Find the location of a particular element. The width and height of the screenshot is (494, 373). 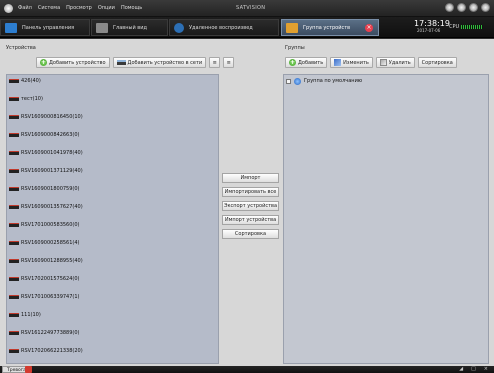

device-name: RSV1609000258561(4) is located at coordinates (50, 243).